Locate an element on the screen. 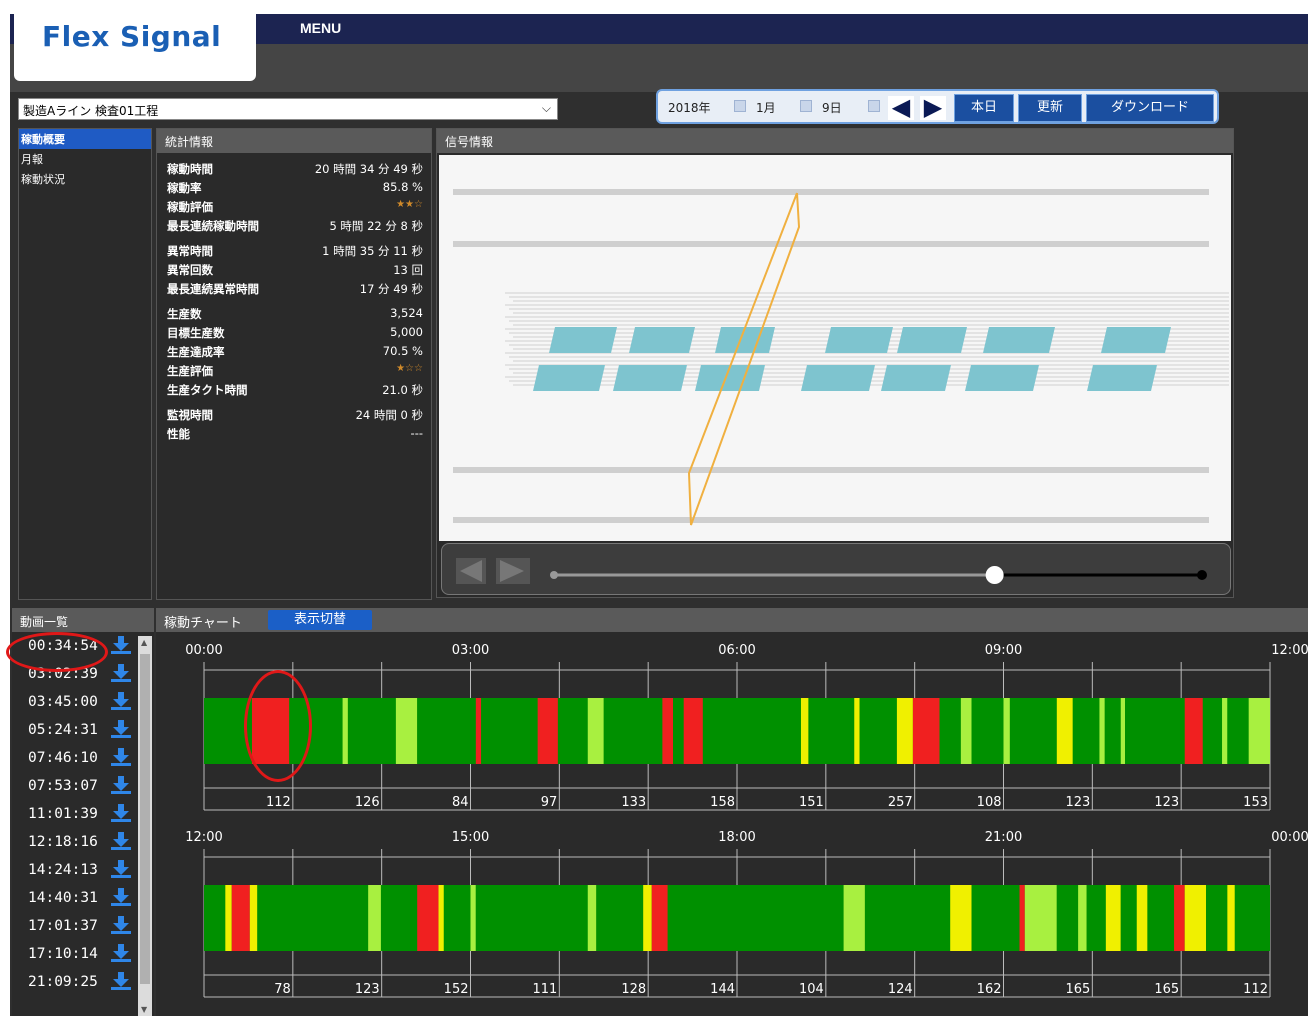  video-list-item: 12:18:16 is located at coordinates (83, 842).